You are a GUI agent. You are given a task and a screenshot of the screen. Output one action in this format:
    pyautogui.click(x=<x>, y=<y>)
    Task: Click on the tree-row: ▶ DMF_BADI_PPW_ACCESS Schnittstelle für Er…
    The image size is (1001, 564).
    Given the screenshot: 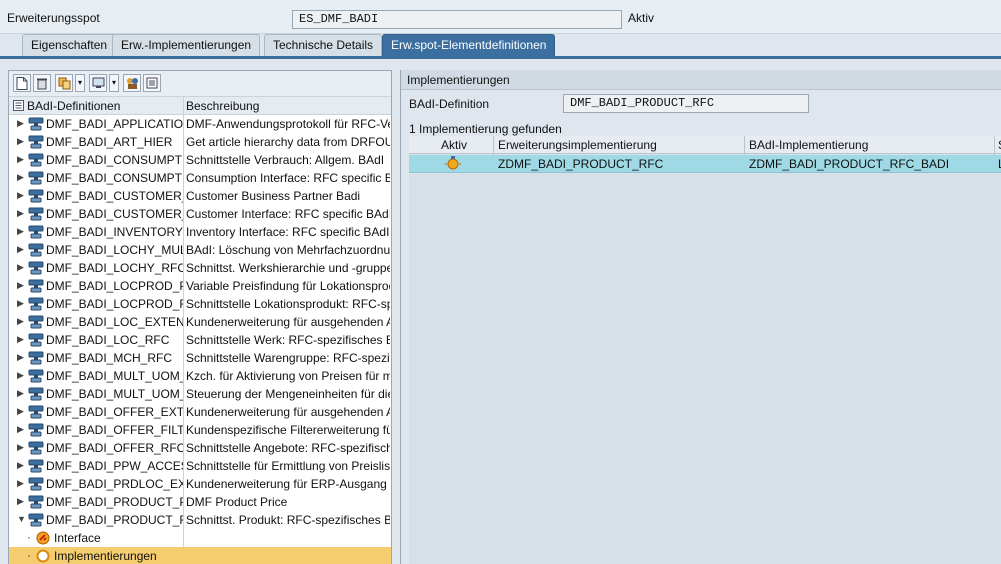 What is the action you would take?
    pyautogui.click(x=200, y=466)
    